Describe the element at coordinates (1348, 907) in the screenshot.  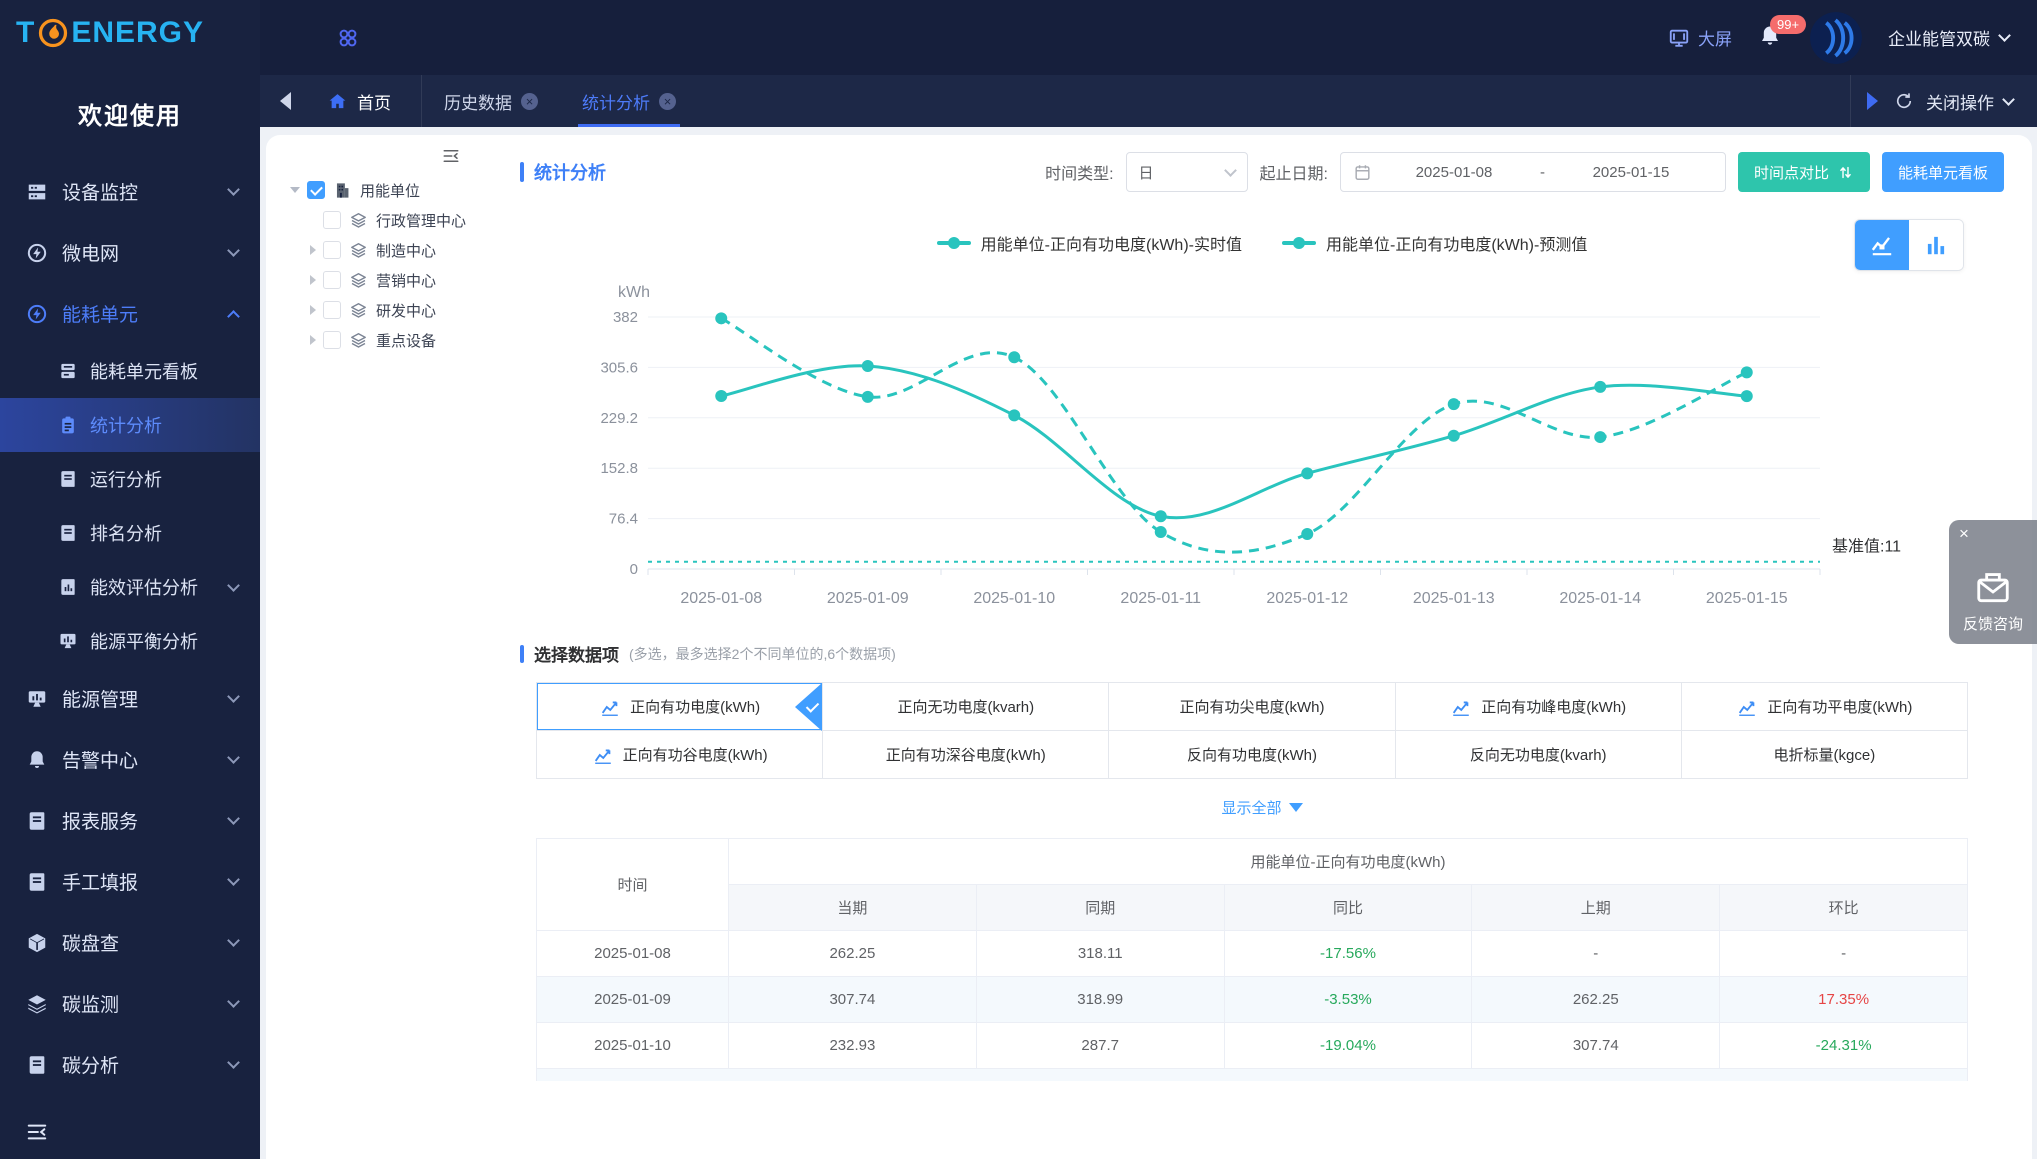
I see `table-header-yoy: 同比` at that location.